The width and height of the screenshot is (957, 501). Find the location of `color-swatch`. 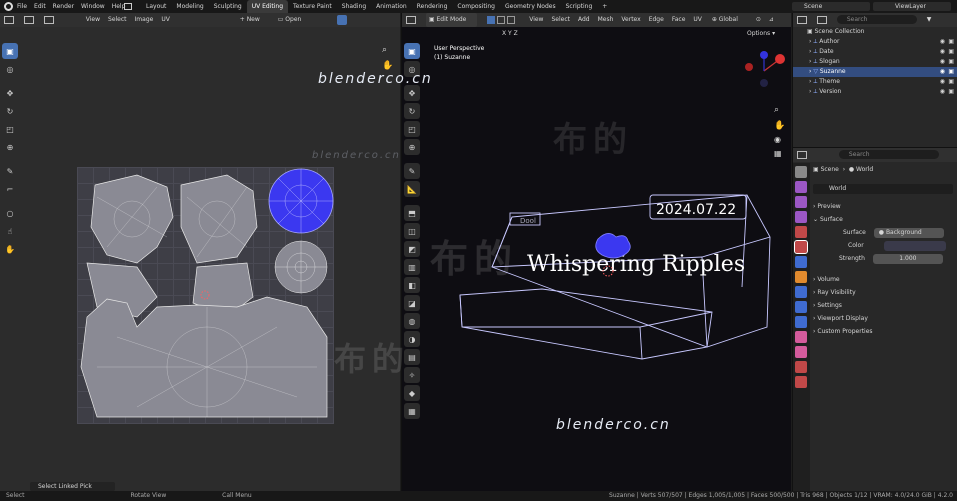

color-swatch is located at coordinates (914, 245).